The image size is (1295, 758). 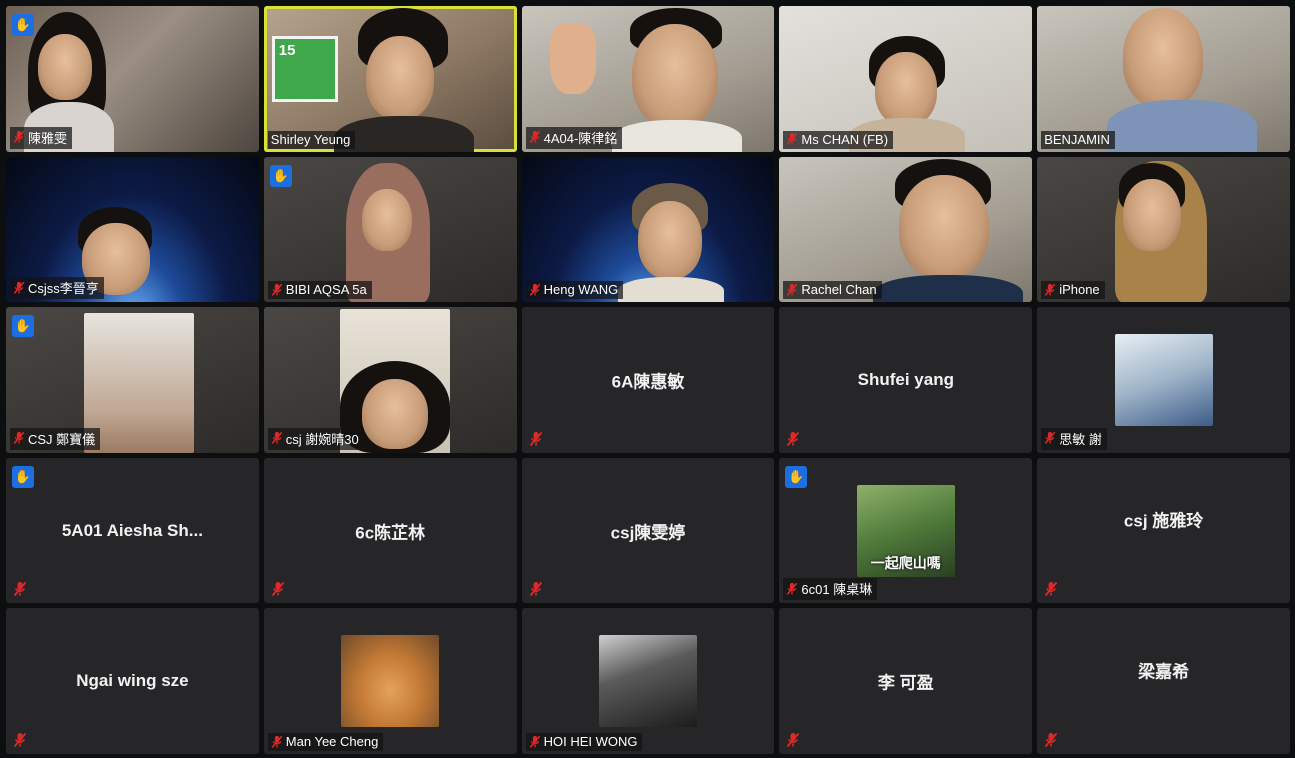 What do you see at coordinates (838, 139) in the screenshot?
I see `participant-name-label: Ms CHAN (FB)` at bounding box center [838, 139].